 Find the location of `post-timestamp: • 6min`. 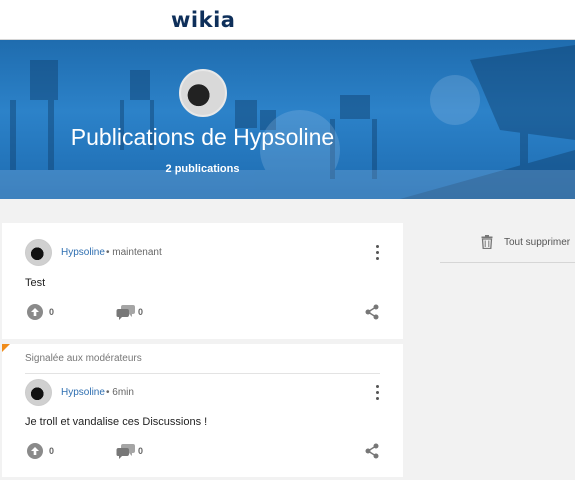

post-timestamp: • 6min is located at coordinates (120, 392).